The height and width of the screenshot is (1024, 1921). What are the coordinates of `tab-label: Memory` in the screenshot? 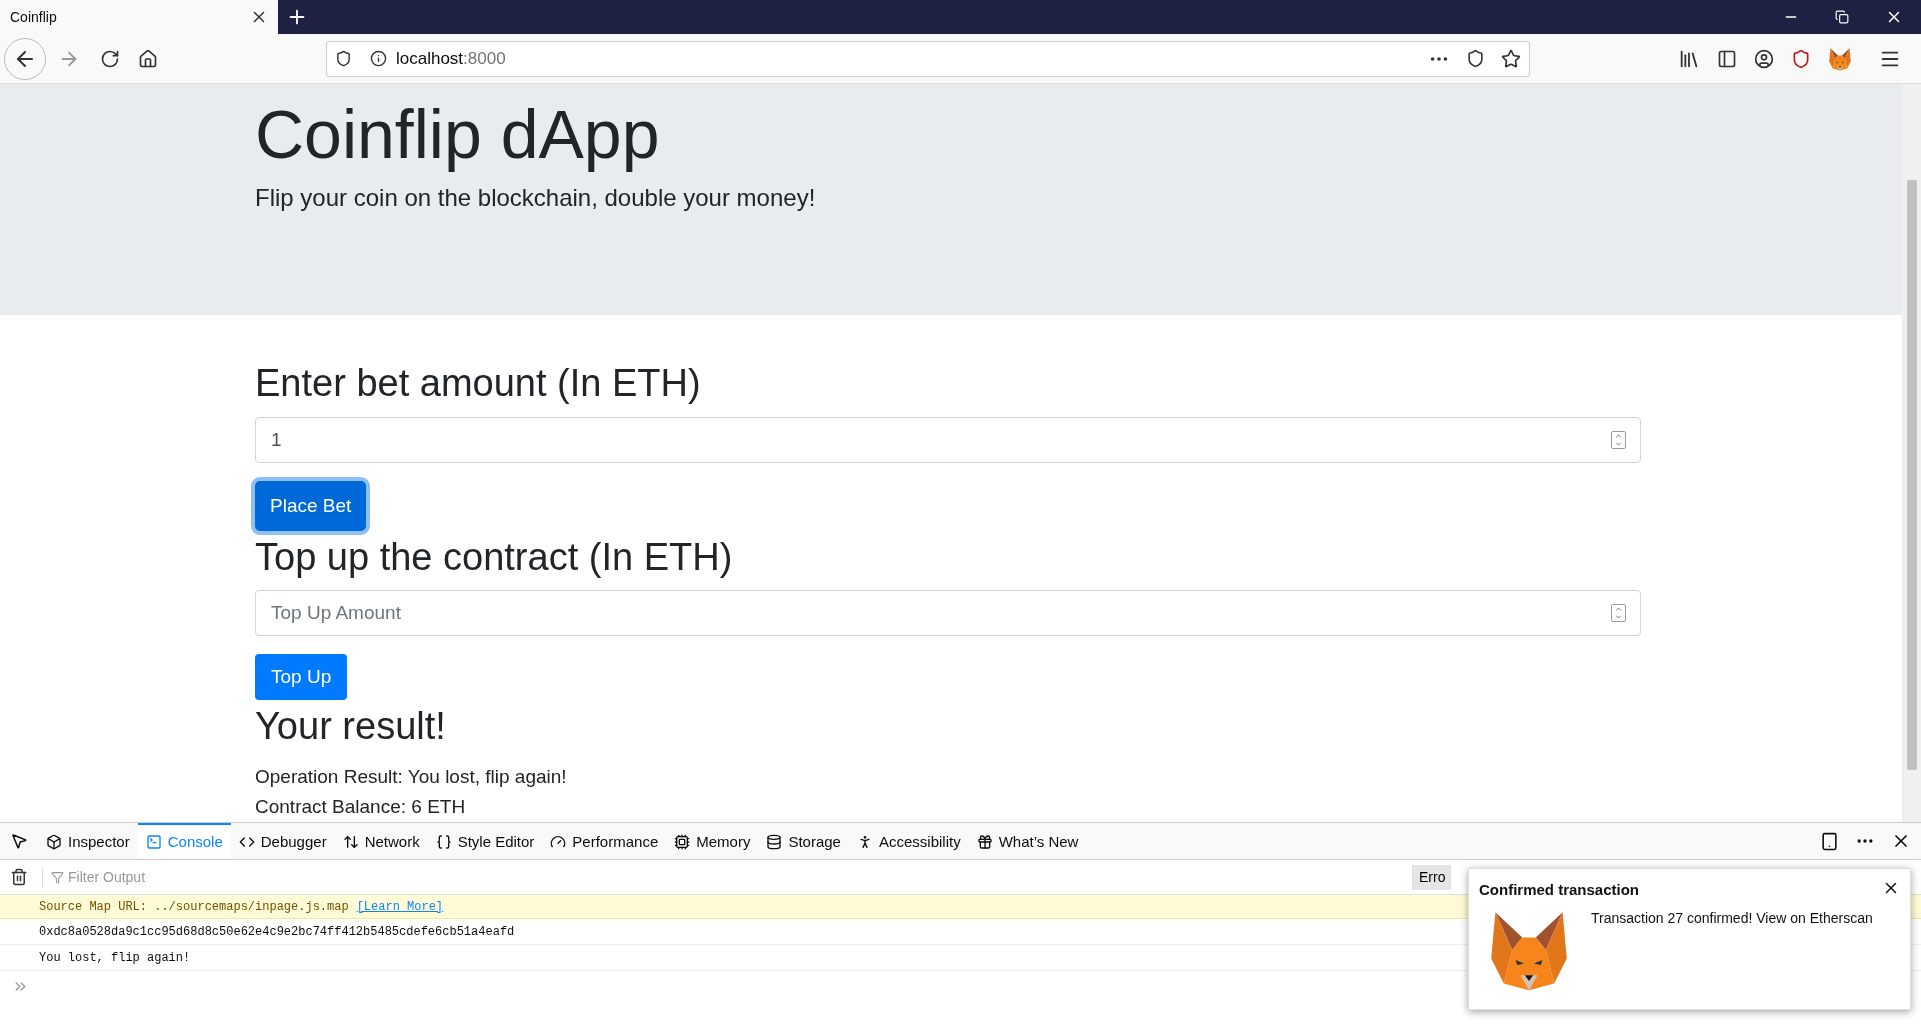 It's located at (723, 841).